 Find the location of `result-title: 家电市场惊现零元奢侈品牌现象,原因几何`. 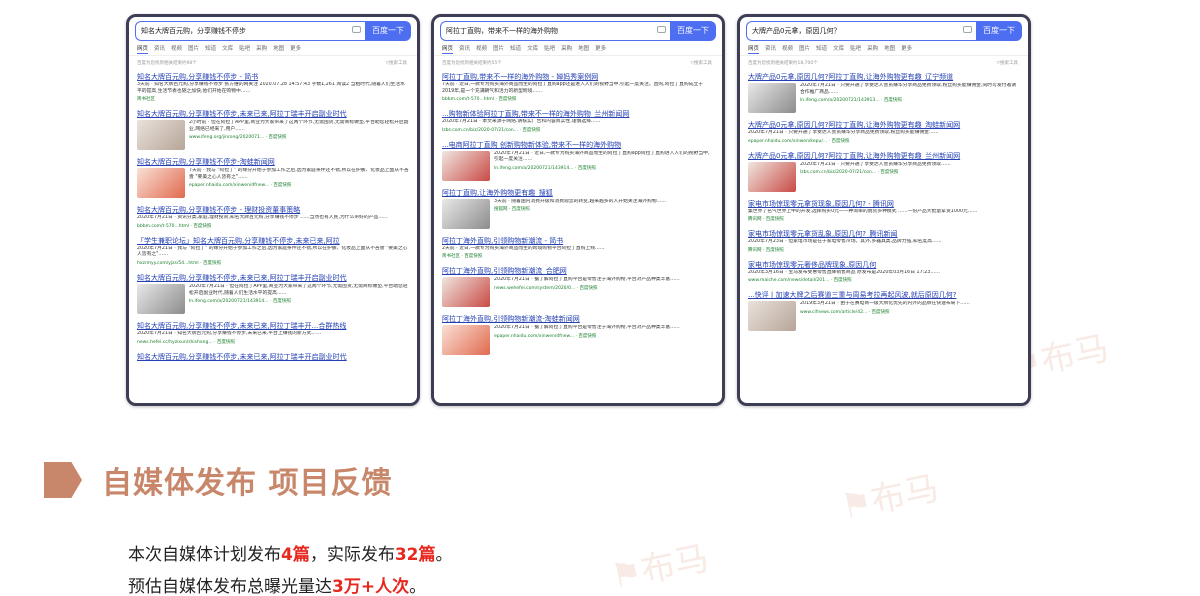

result-title: 家电市场惊现零元奢侈品牌现象,原因几何 is located at coordinates (884, 265).